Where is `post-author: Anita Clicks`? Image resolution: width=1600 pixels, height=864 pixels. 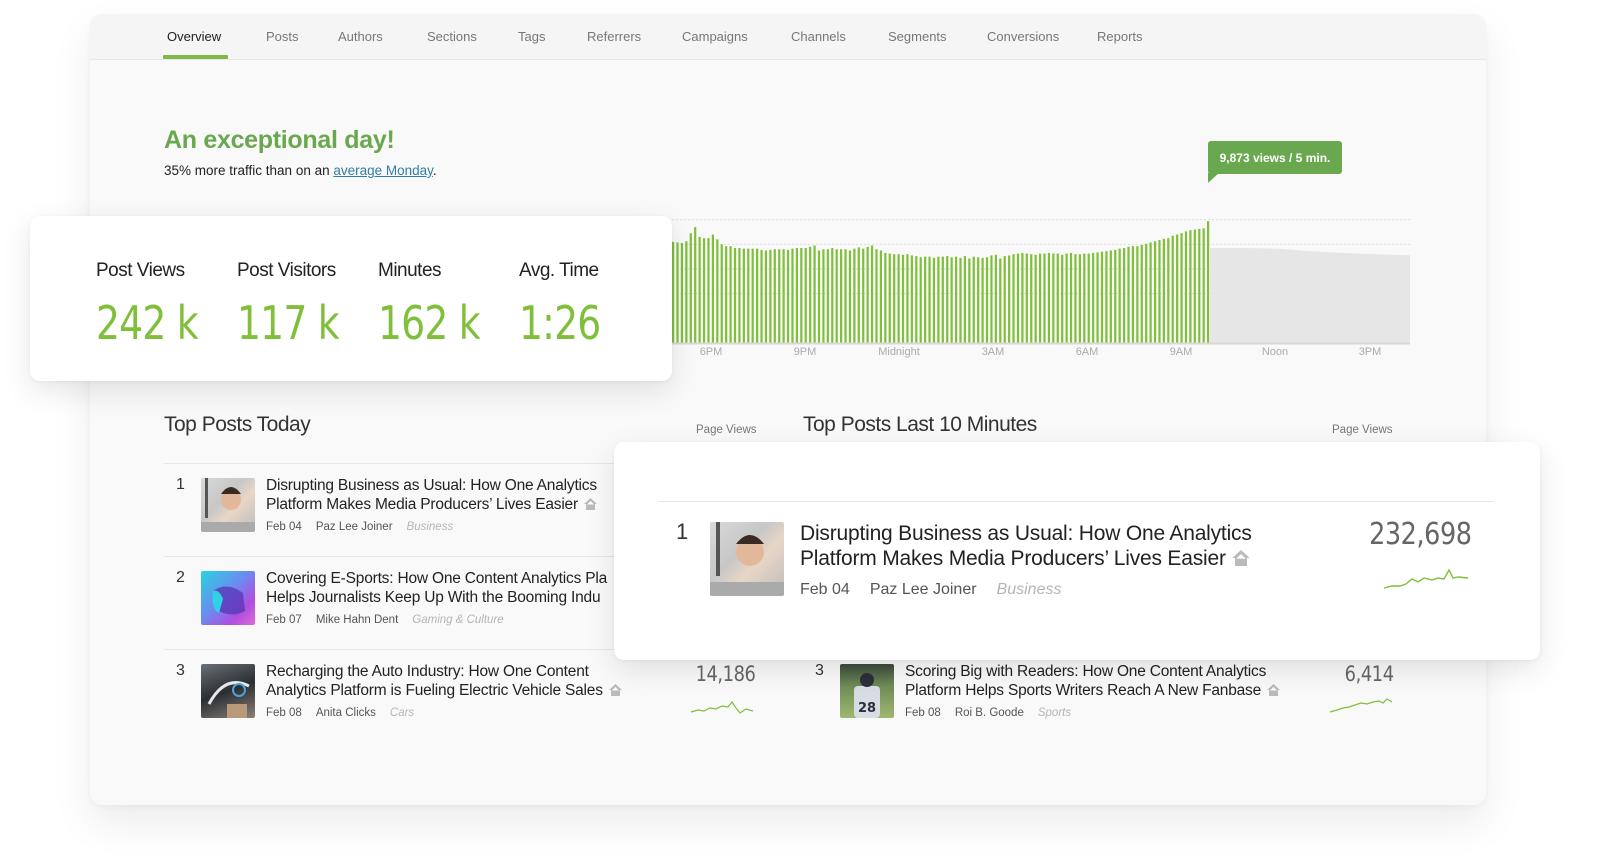
post-author: Anita Clicks is located at coordinates (346, 713).